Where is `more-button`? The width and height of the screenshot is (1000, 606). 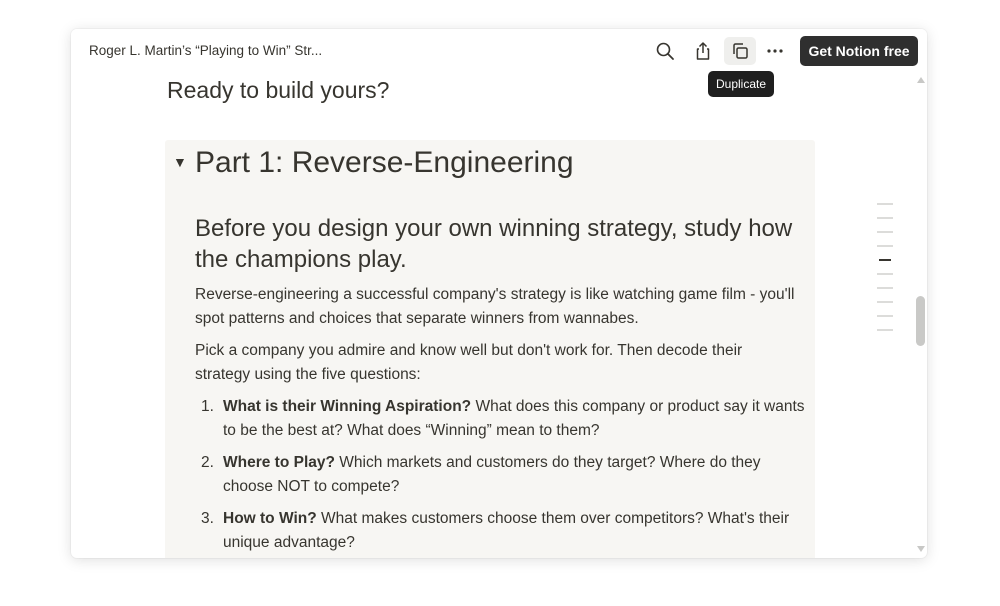 more-button is located at coordinates (775, 51).